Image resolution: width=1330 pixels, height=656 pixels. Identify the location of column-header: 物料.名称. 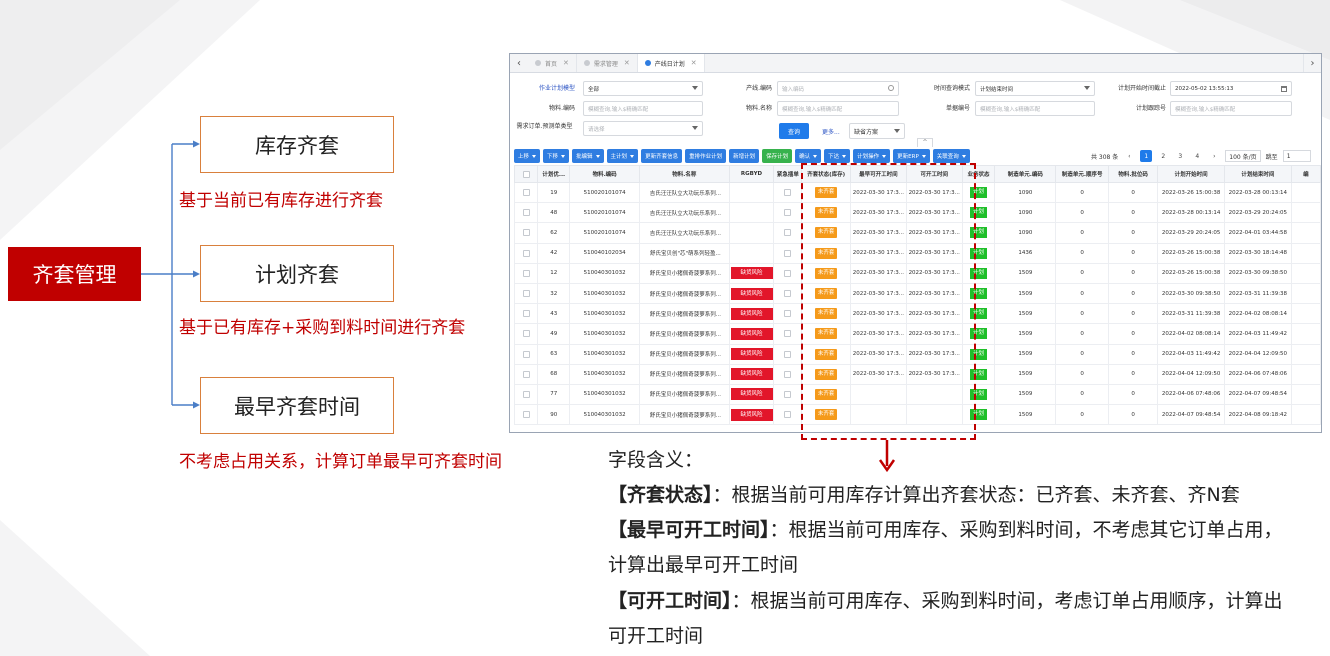
(684, 174).